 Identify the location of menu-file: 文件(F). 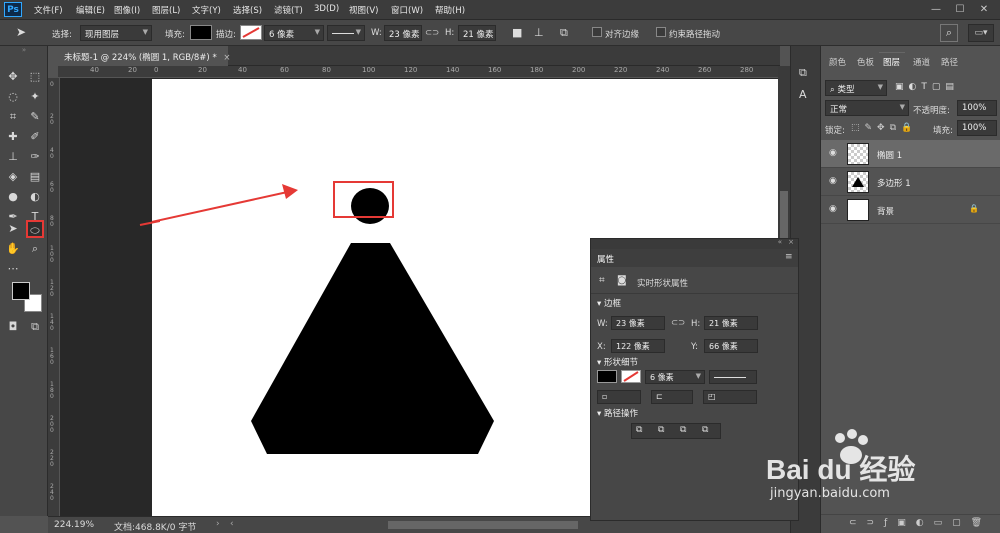
(48, 10).